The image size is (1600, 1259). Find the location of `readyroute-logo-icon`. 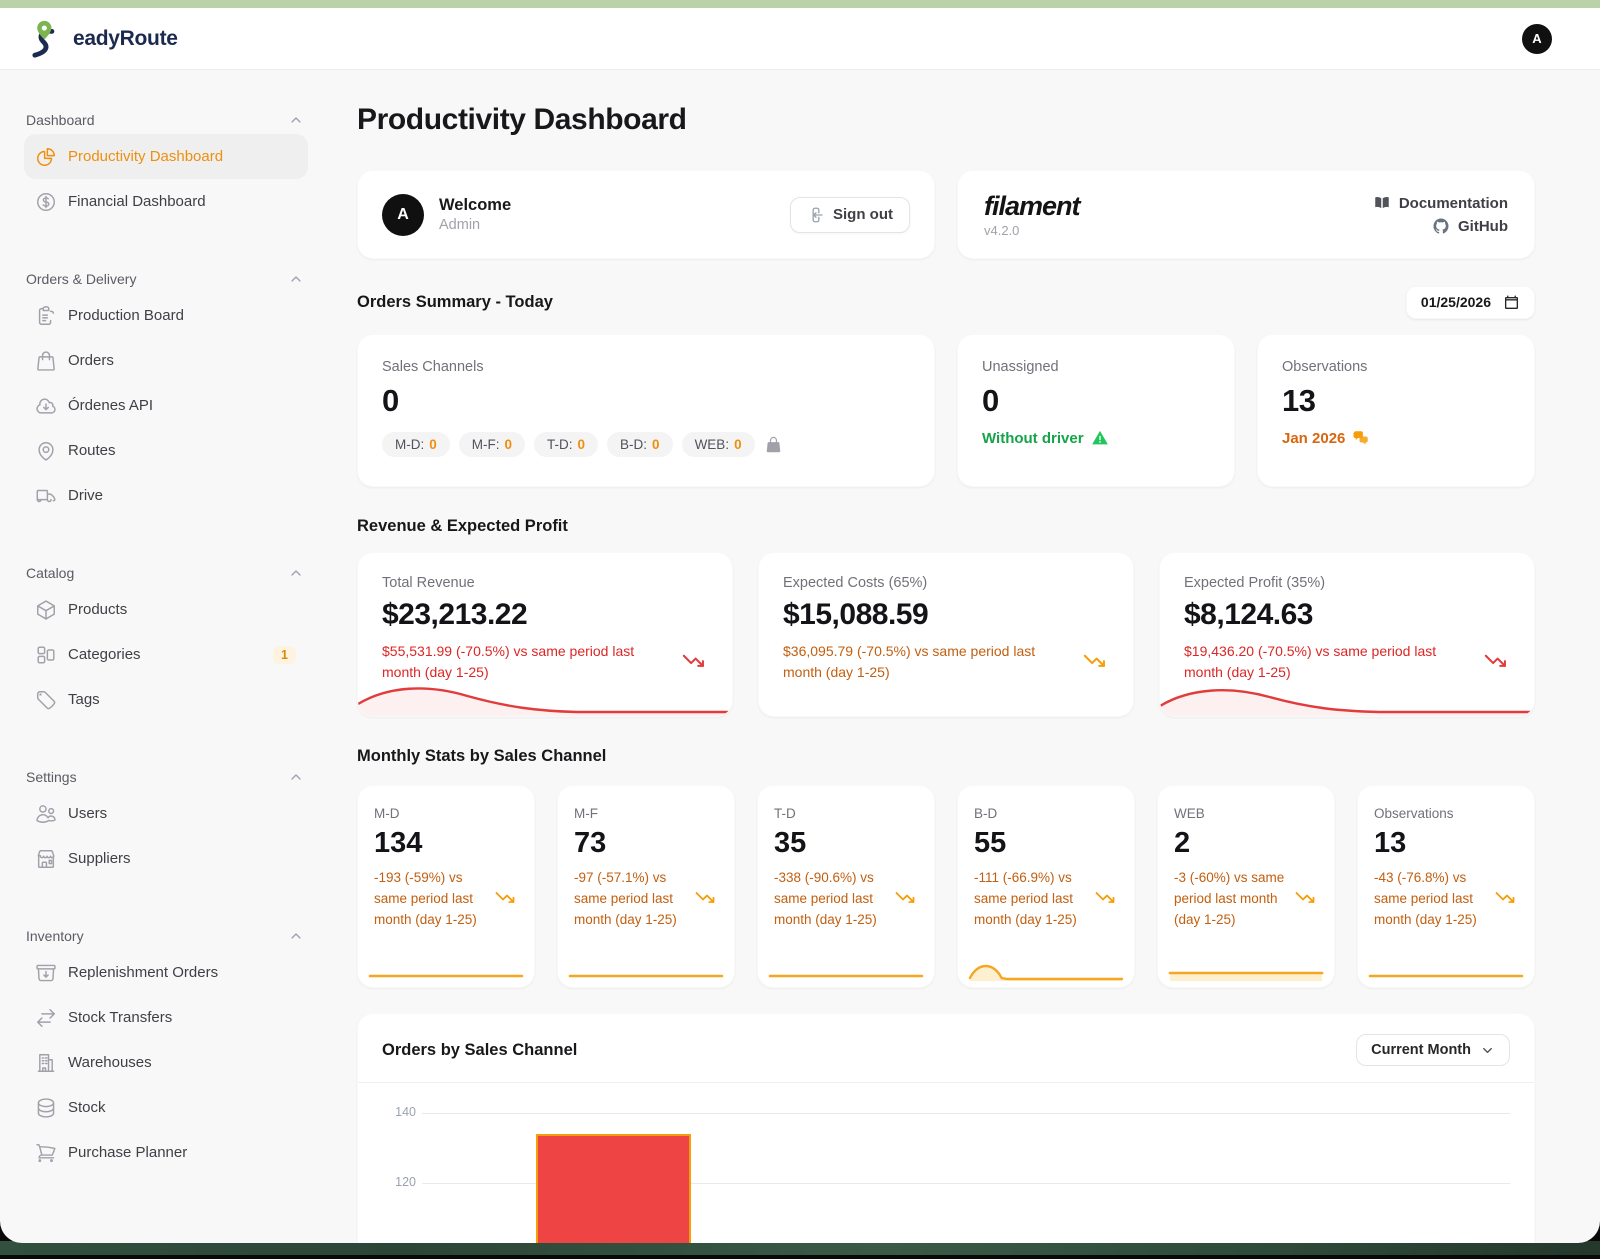

readyroute-logo-icon is located at coordinates (43, 39).